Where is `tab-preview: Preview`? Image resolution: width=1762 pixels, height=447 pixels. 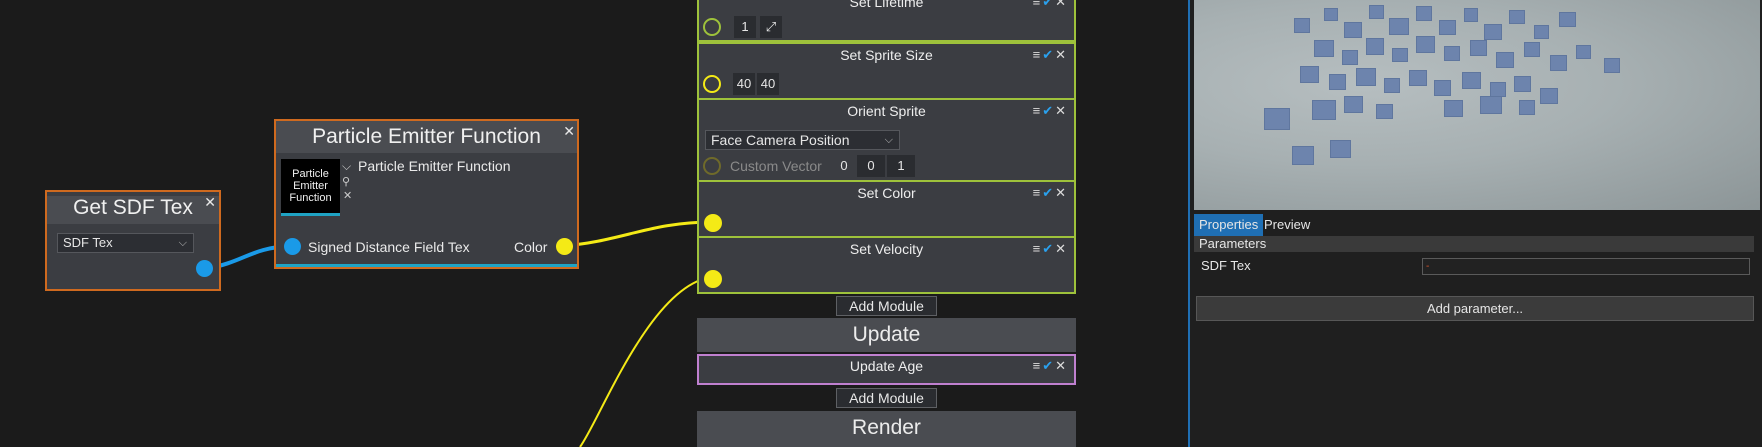
tab-preview: Preview is located at coordinates (1287, 225).